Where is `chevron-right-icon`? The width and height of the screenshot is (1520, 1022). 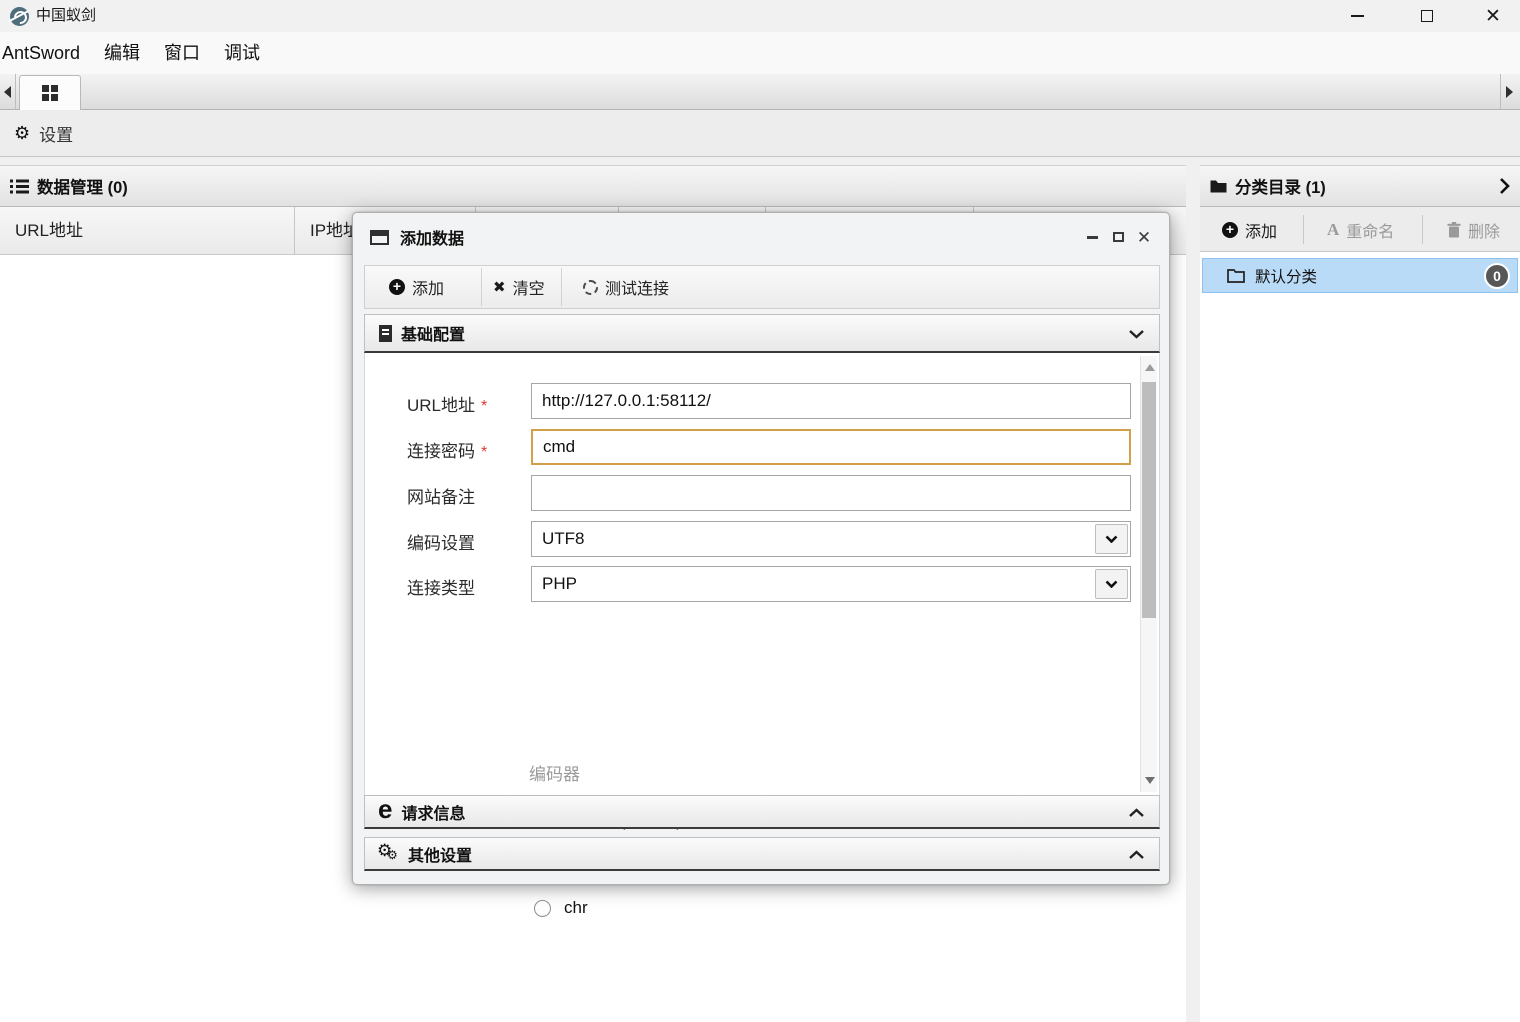 chevron-right-icon is located at coordinates (1505, 186).